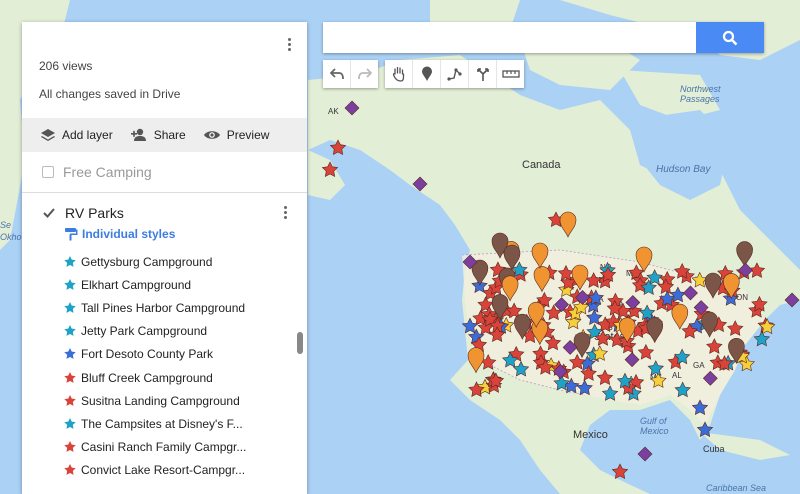 Image resolution: width=800 pixels, height=494 pixels. I want to click on search-button, so click(730, 37).